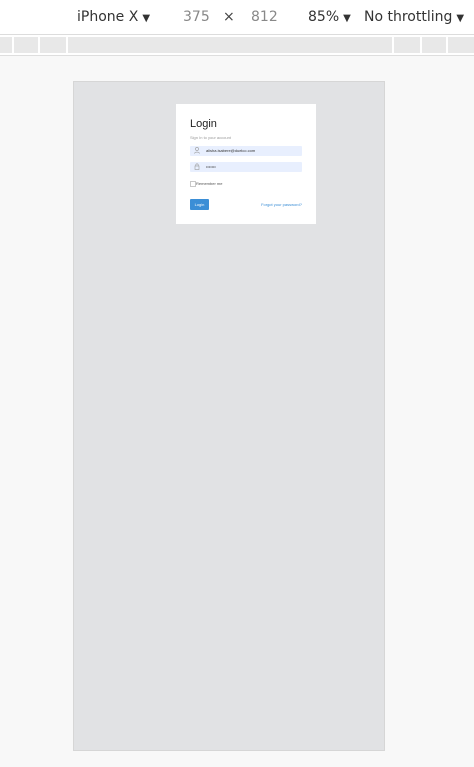  What do you see at coordinates (209, 183) in the screenshot?
I see `remember-label: Remember me` at bounding box center [209, 183].